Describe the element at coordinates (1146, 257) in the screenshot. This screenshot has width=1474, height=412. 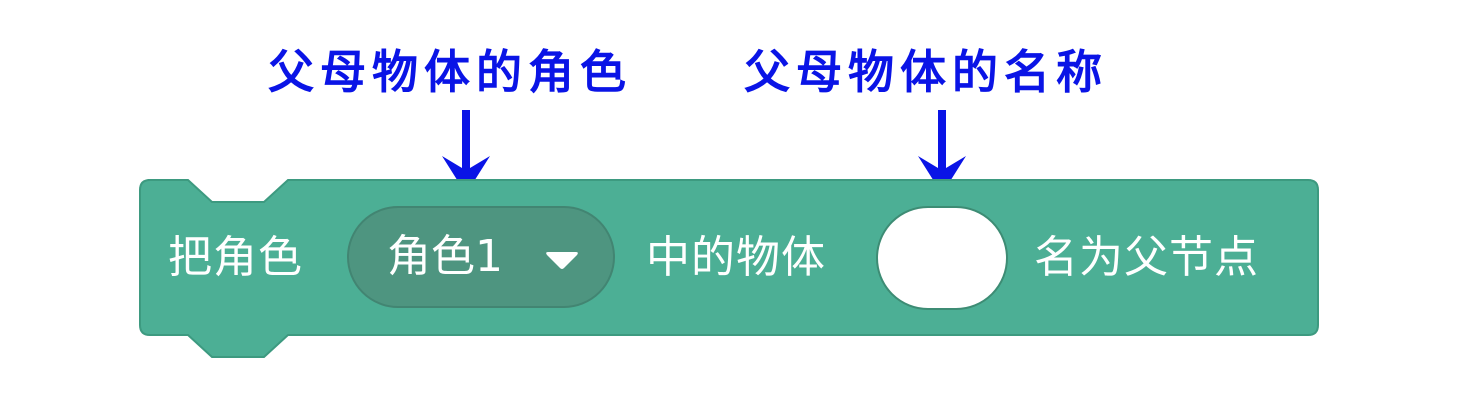
I see `block-label-suffix: 名为父节点` at that location.